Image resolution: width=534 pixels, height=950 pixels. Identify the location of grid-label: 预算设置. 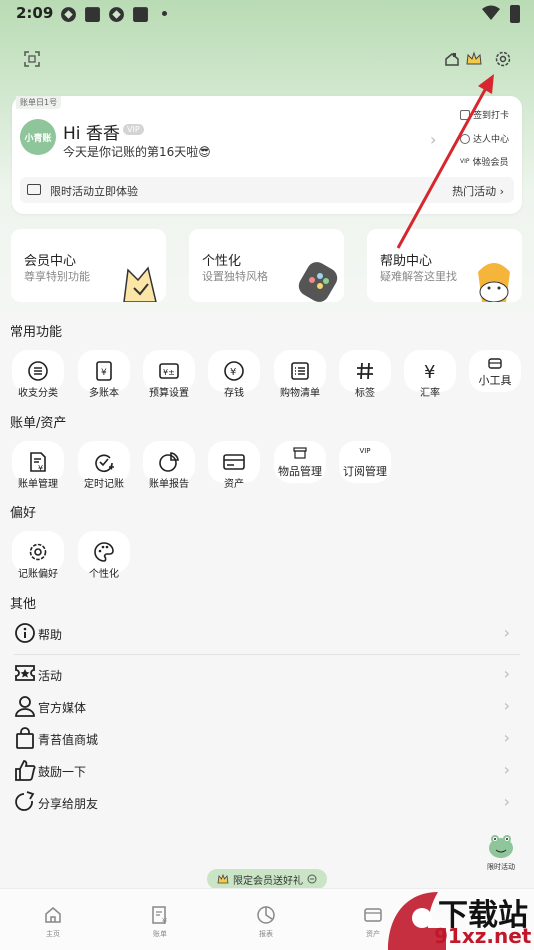
(169, 393).